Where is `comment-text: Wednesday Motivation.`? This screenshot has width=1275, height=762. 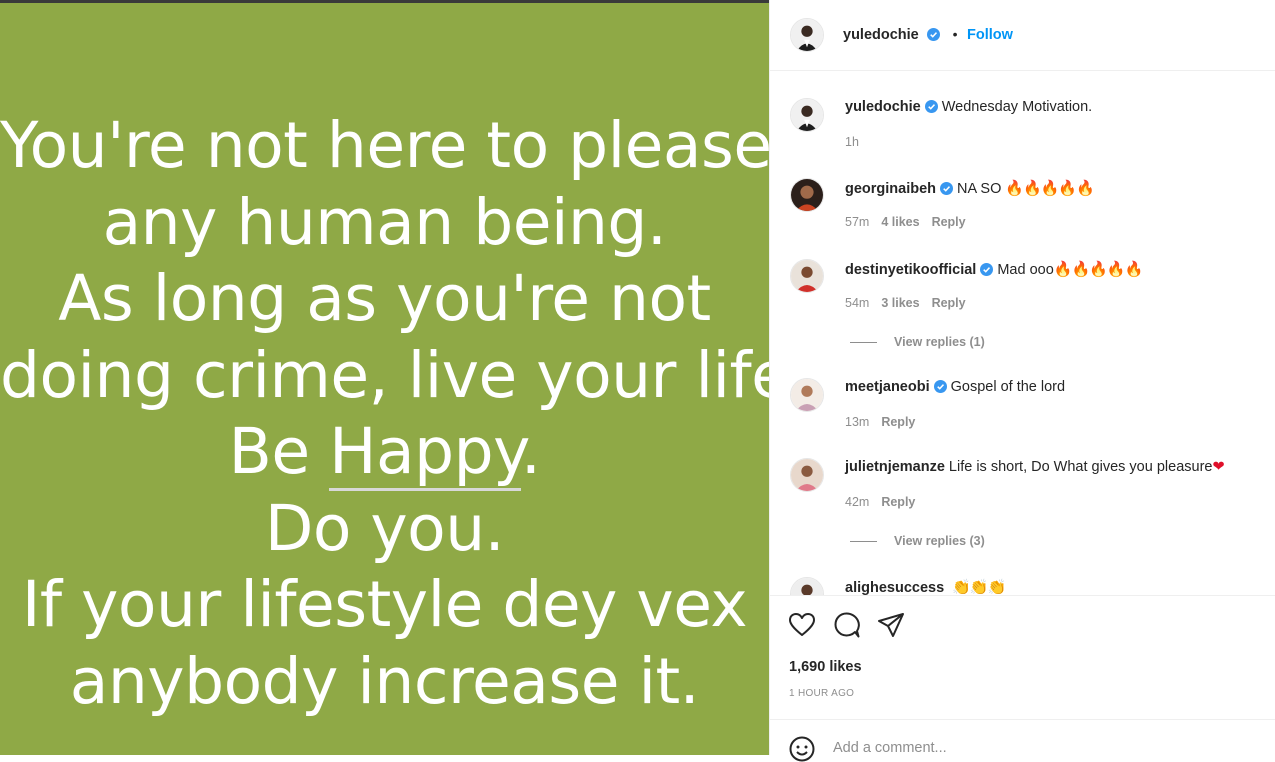
comment-text: Wednesday Motivation. is located at coordinates (1017, 107).